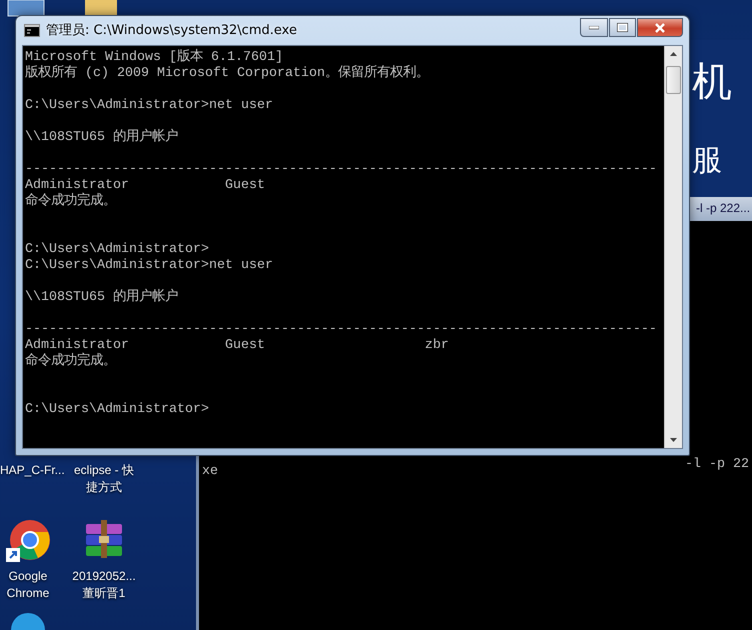  Describe the element at coordinates (171, 30) in the screenshot. I see `window-title: 管理员: C:\Windows\system32\cmd.exe` at that location.